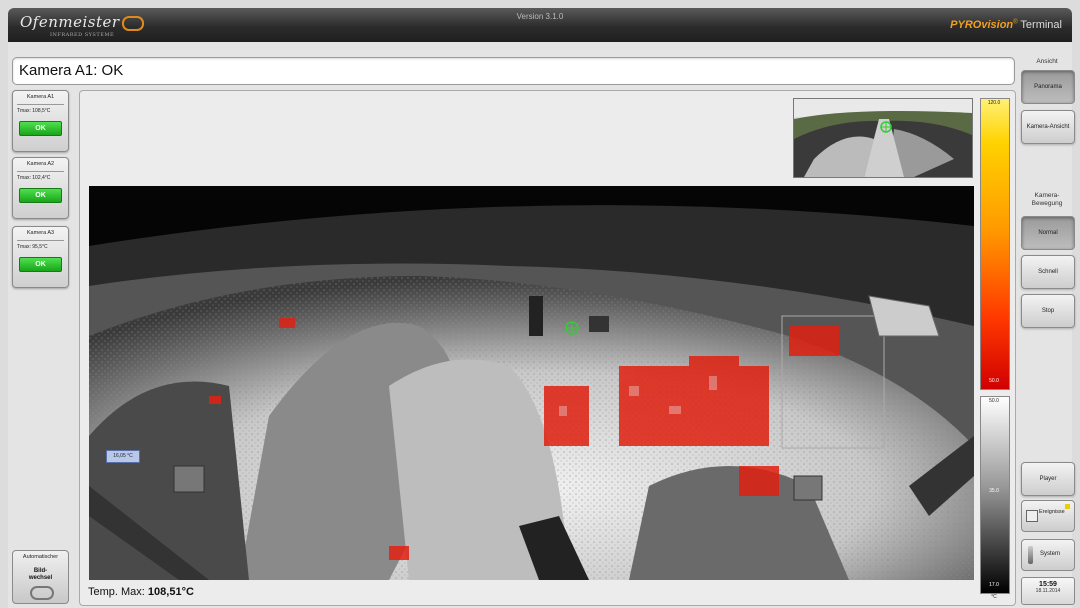  I want to click on event-icon, so click(1032, 516).